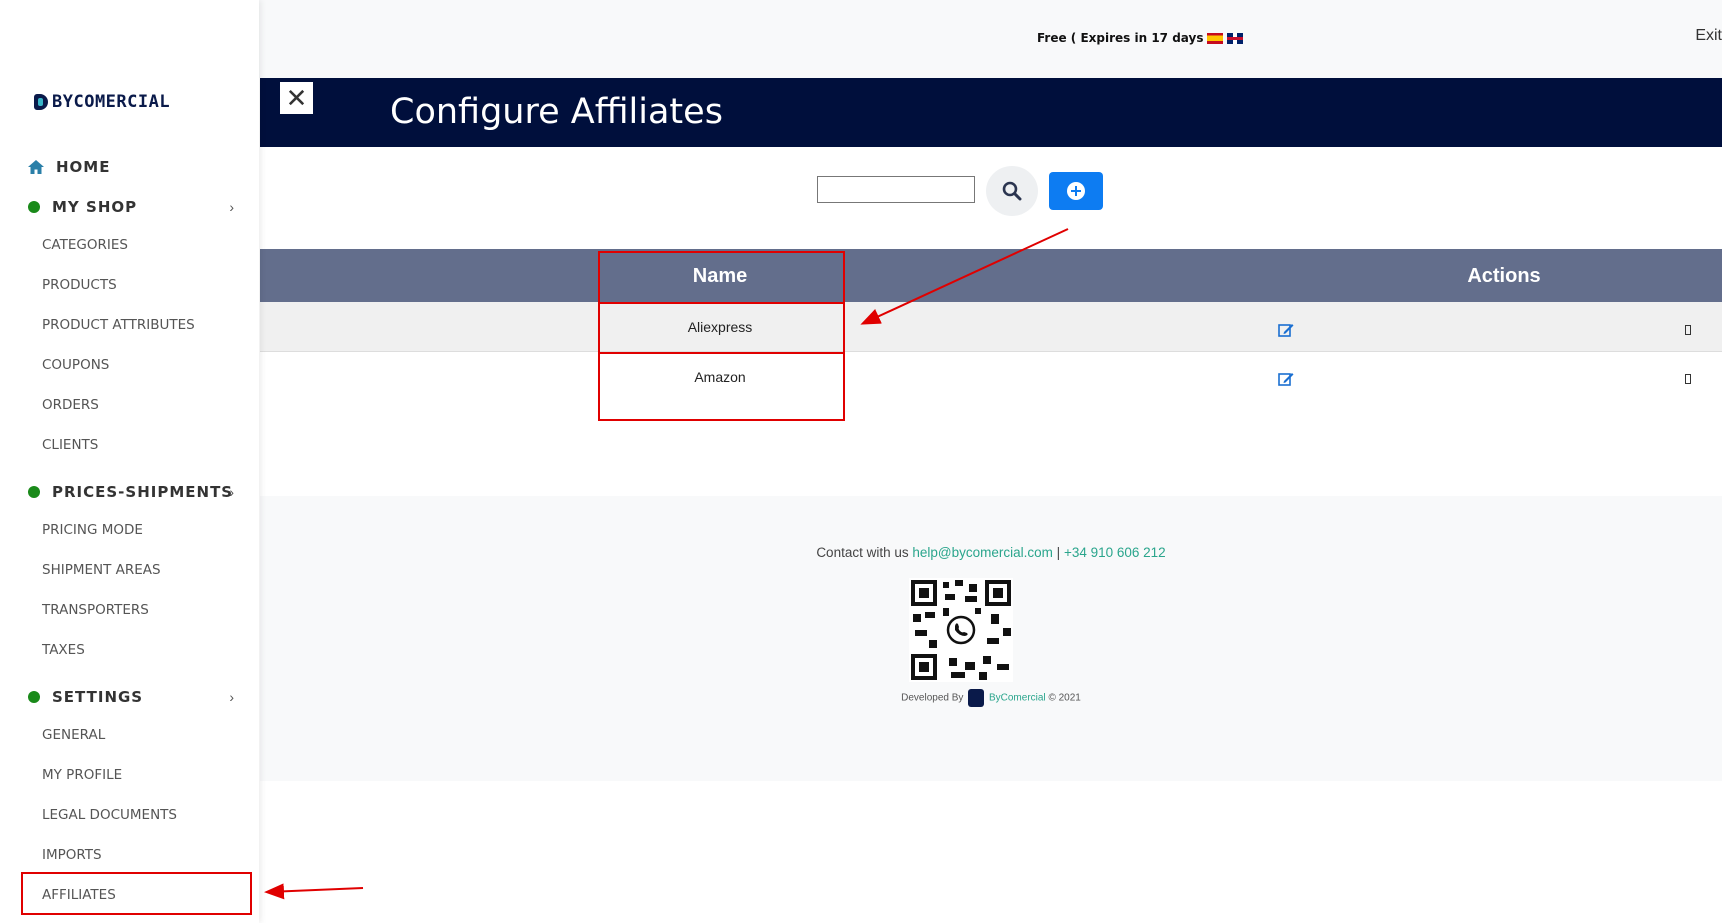 The width and height of the screenshot is (1722, 923). Describe the element at coordinates (118, 325) in the screenshot. I see `sidebar-item-product-attributes: PRODUCT ATTRIBUTES` at that location.